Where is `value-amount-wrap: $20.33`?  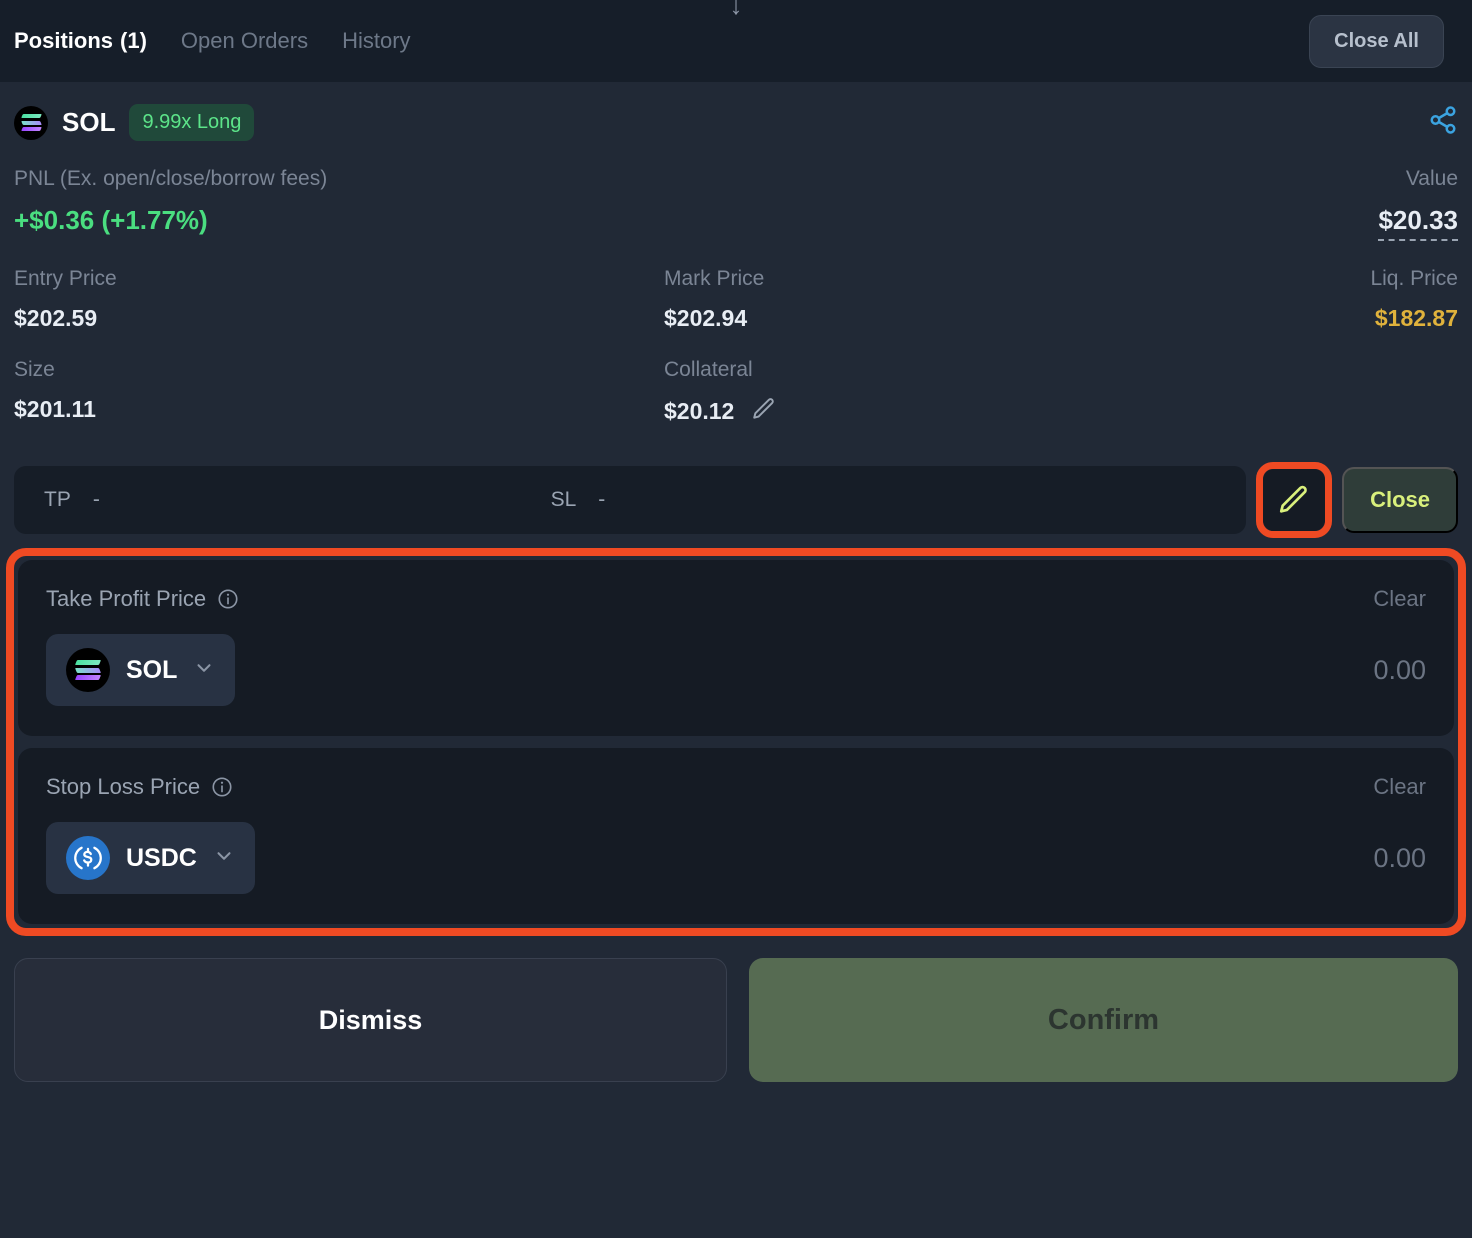
value-amount-wrap: $20.33 is located at coordinates (1061, 223).